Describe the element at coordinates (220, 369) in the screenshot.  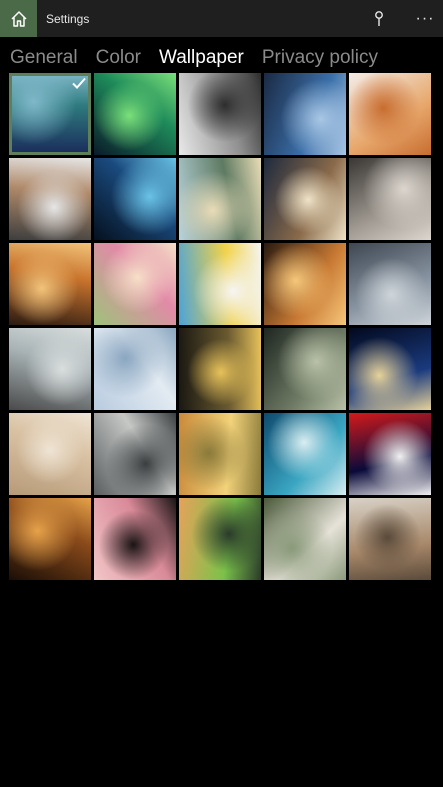
I see `wallpaper-thumbnail-night-windows` at that location.